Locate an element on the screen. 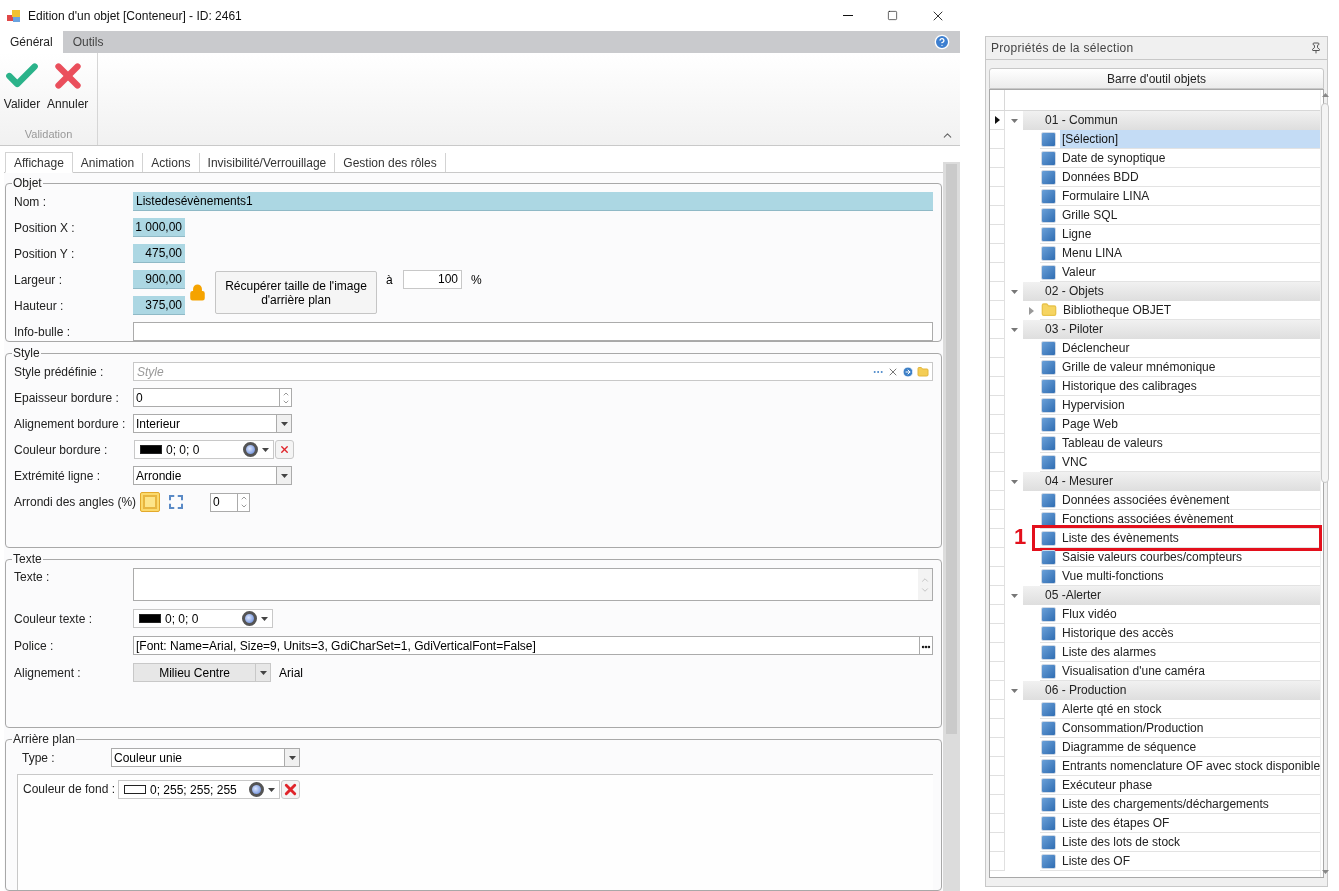  cancel-button: Annuler is located at coordinates (68, 85).